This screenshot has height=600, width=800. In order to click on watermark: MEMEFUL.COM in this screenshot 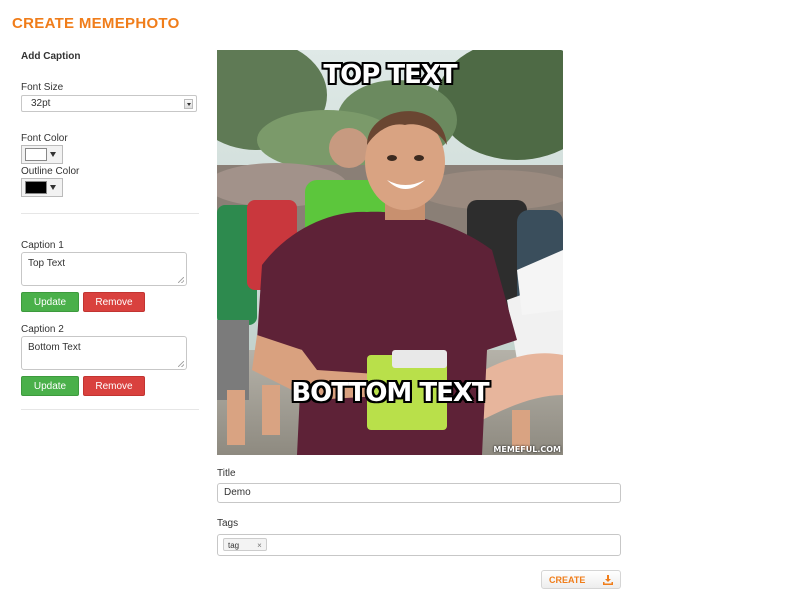, I will do `click(527, 449)`.